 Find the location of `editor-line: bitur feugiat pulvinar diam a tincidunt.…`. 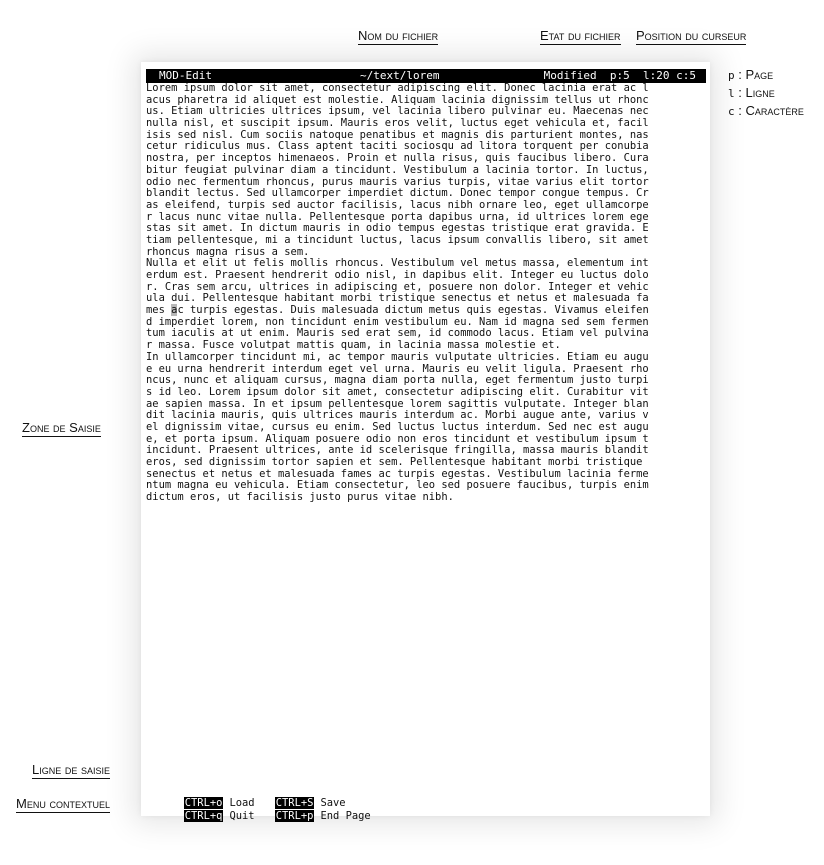

editor-line: bitur feugiat pulvinar diam a tincidunt.… is located at coordinates (397, 169).